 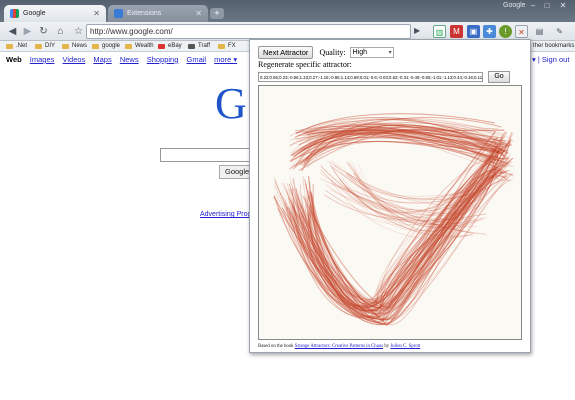 What do you see at coordinates (286, 52) in the screenshot?
I see `next-attractor-button: Next Attractor` at bounding box center [286, 52].